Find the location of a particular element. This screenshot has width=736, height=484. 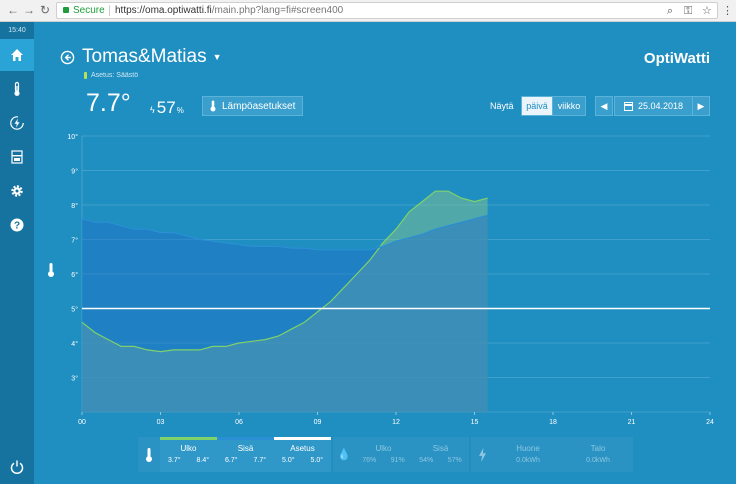

legend-min: 5.0° is located at coordinates (288, 460).